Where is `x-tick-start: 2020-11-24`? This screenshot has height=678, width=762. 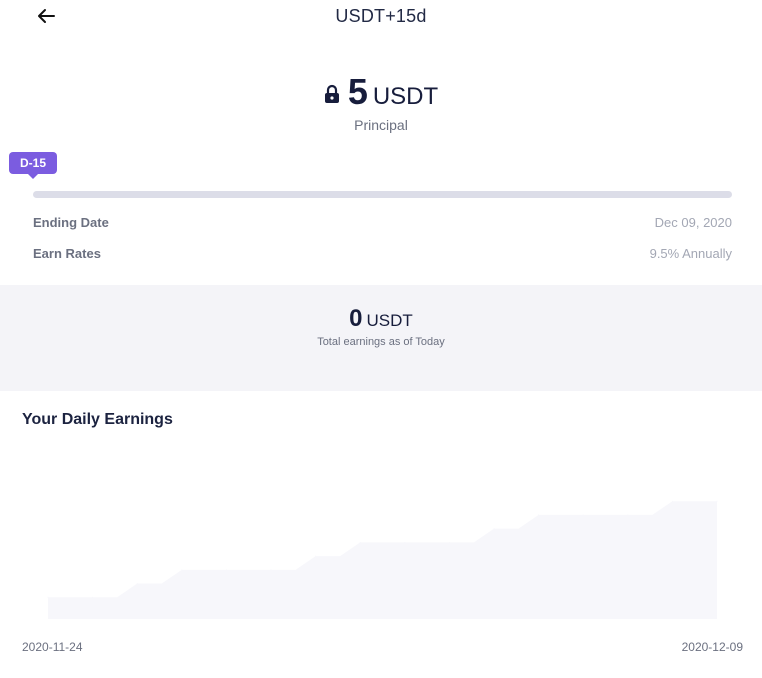
x-tick-start: 2020-11-24 is located at coordinates (52, 647).